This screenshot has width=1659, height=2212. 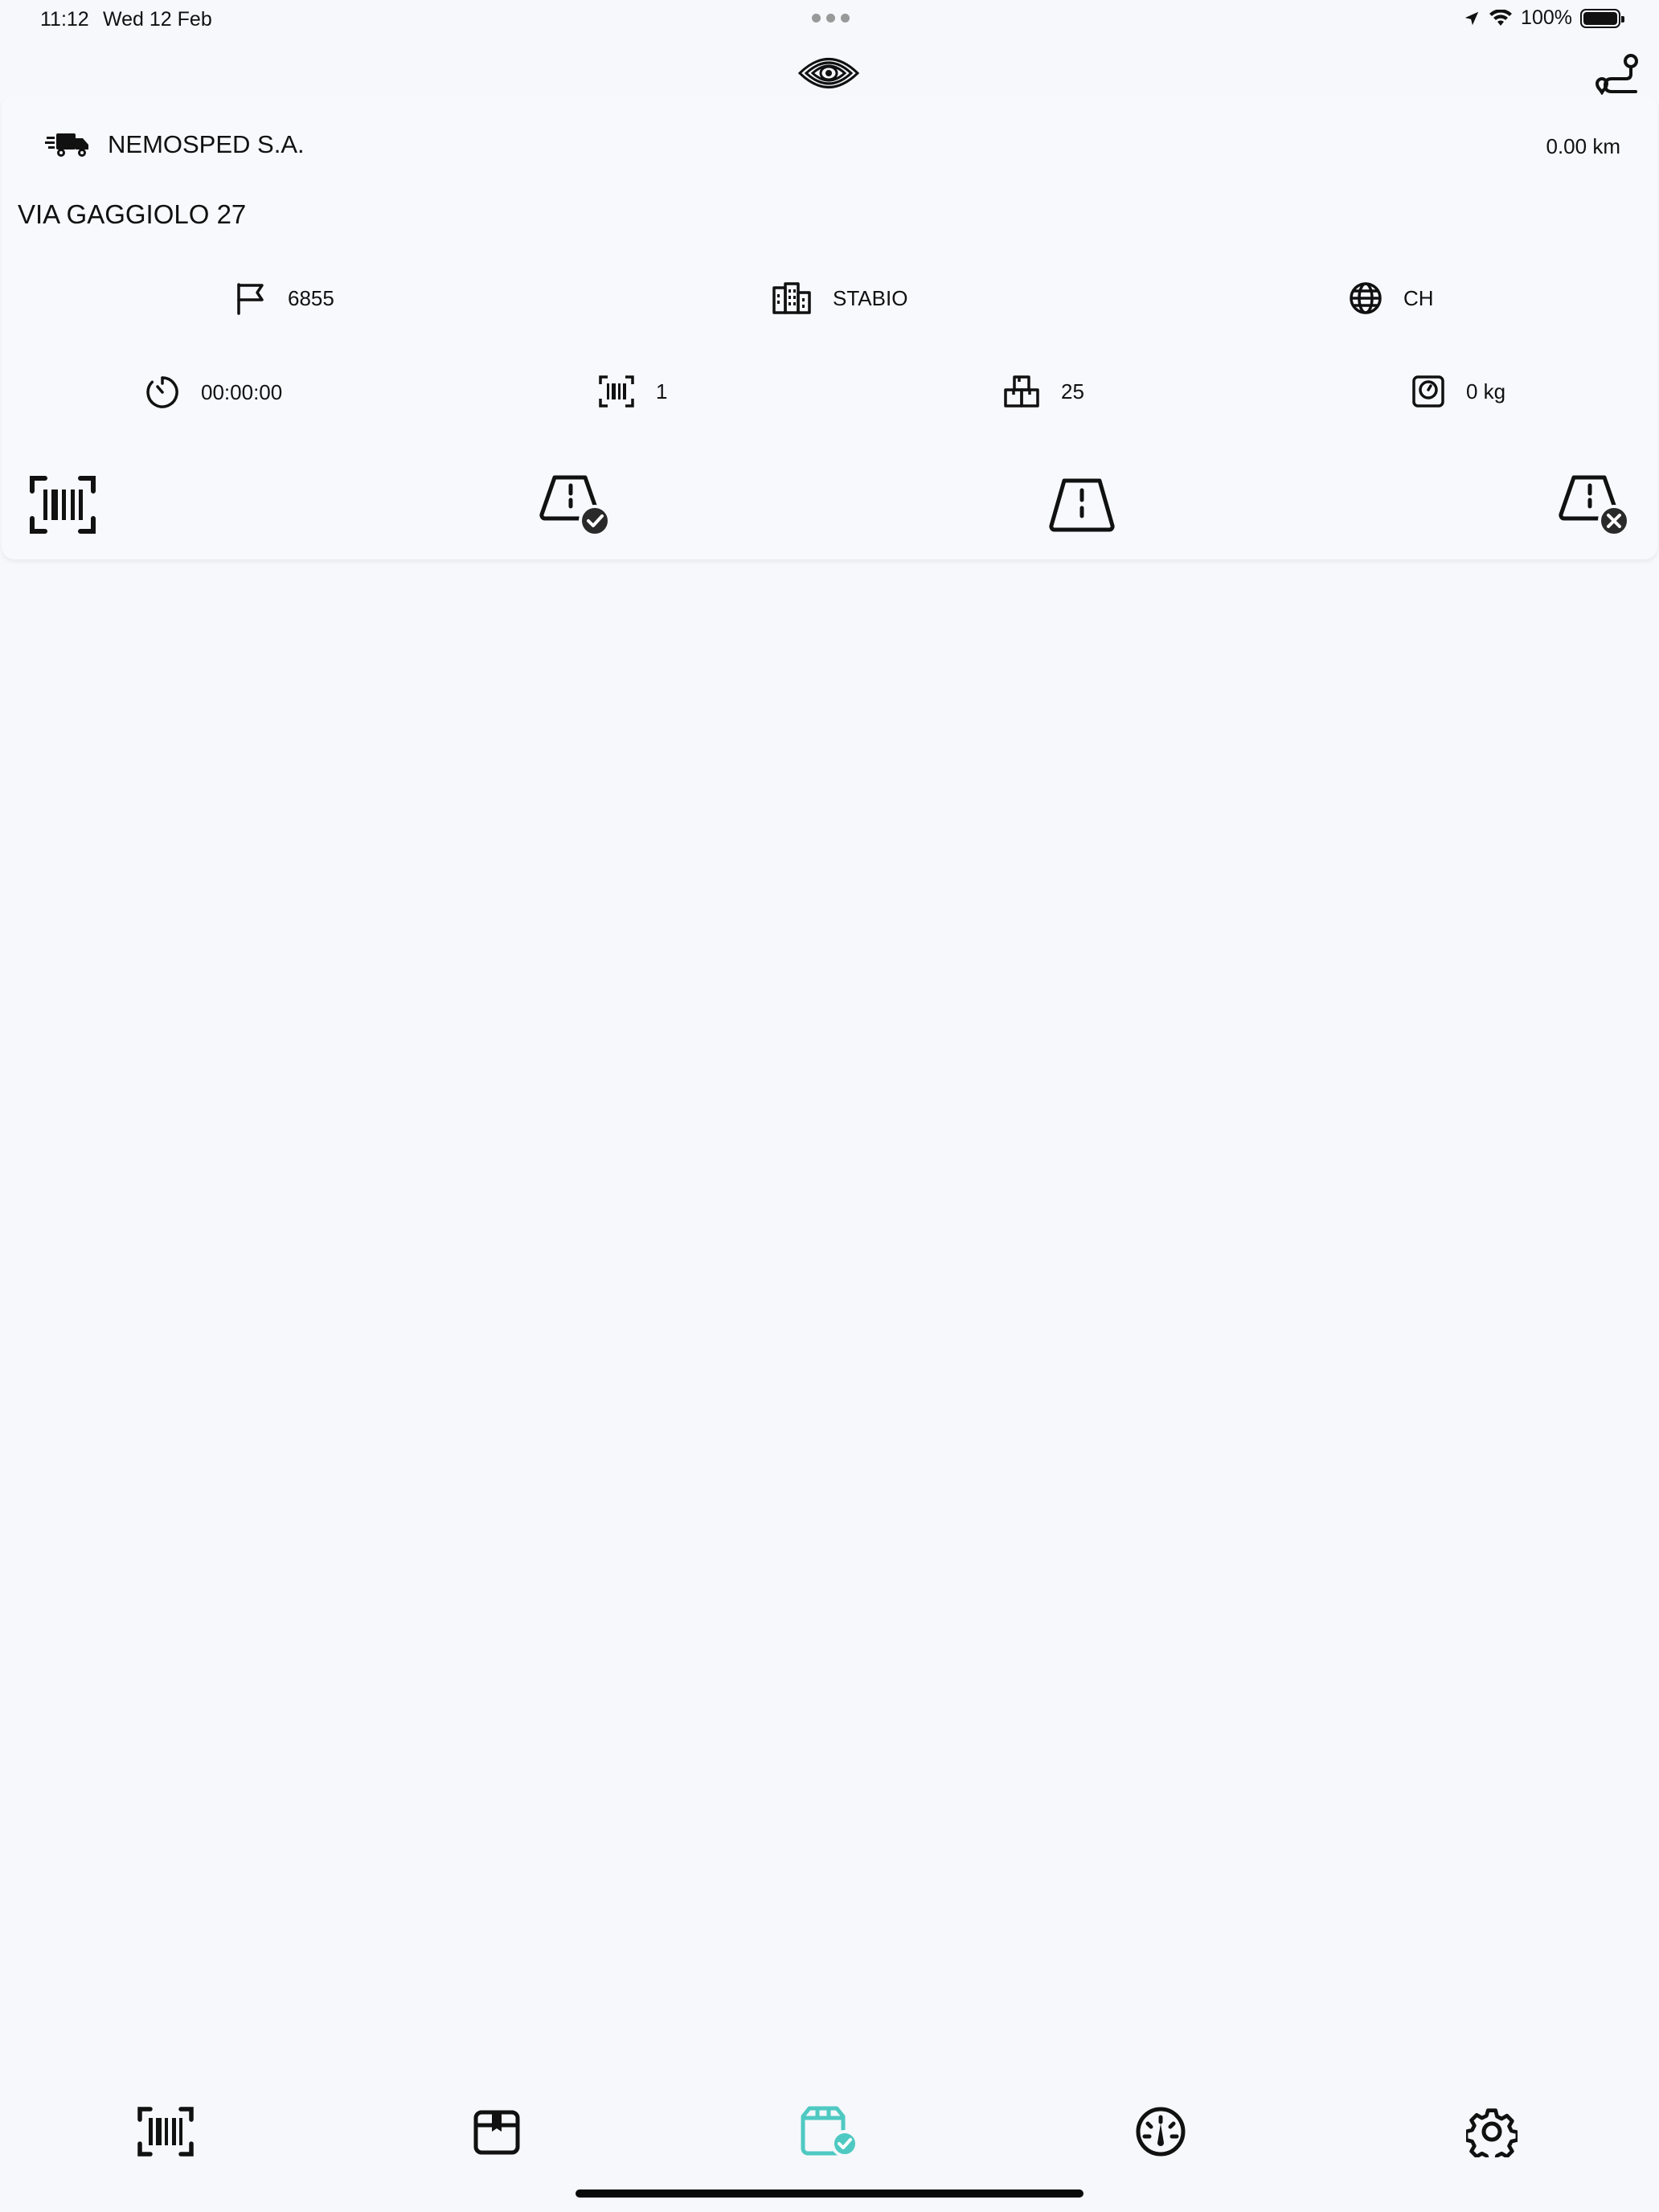 I want to click on delivery-ok-button, so click(x=575, y=505).